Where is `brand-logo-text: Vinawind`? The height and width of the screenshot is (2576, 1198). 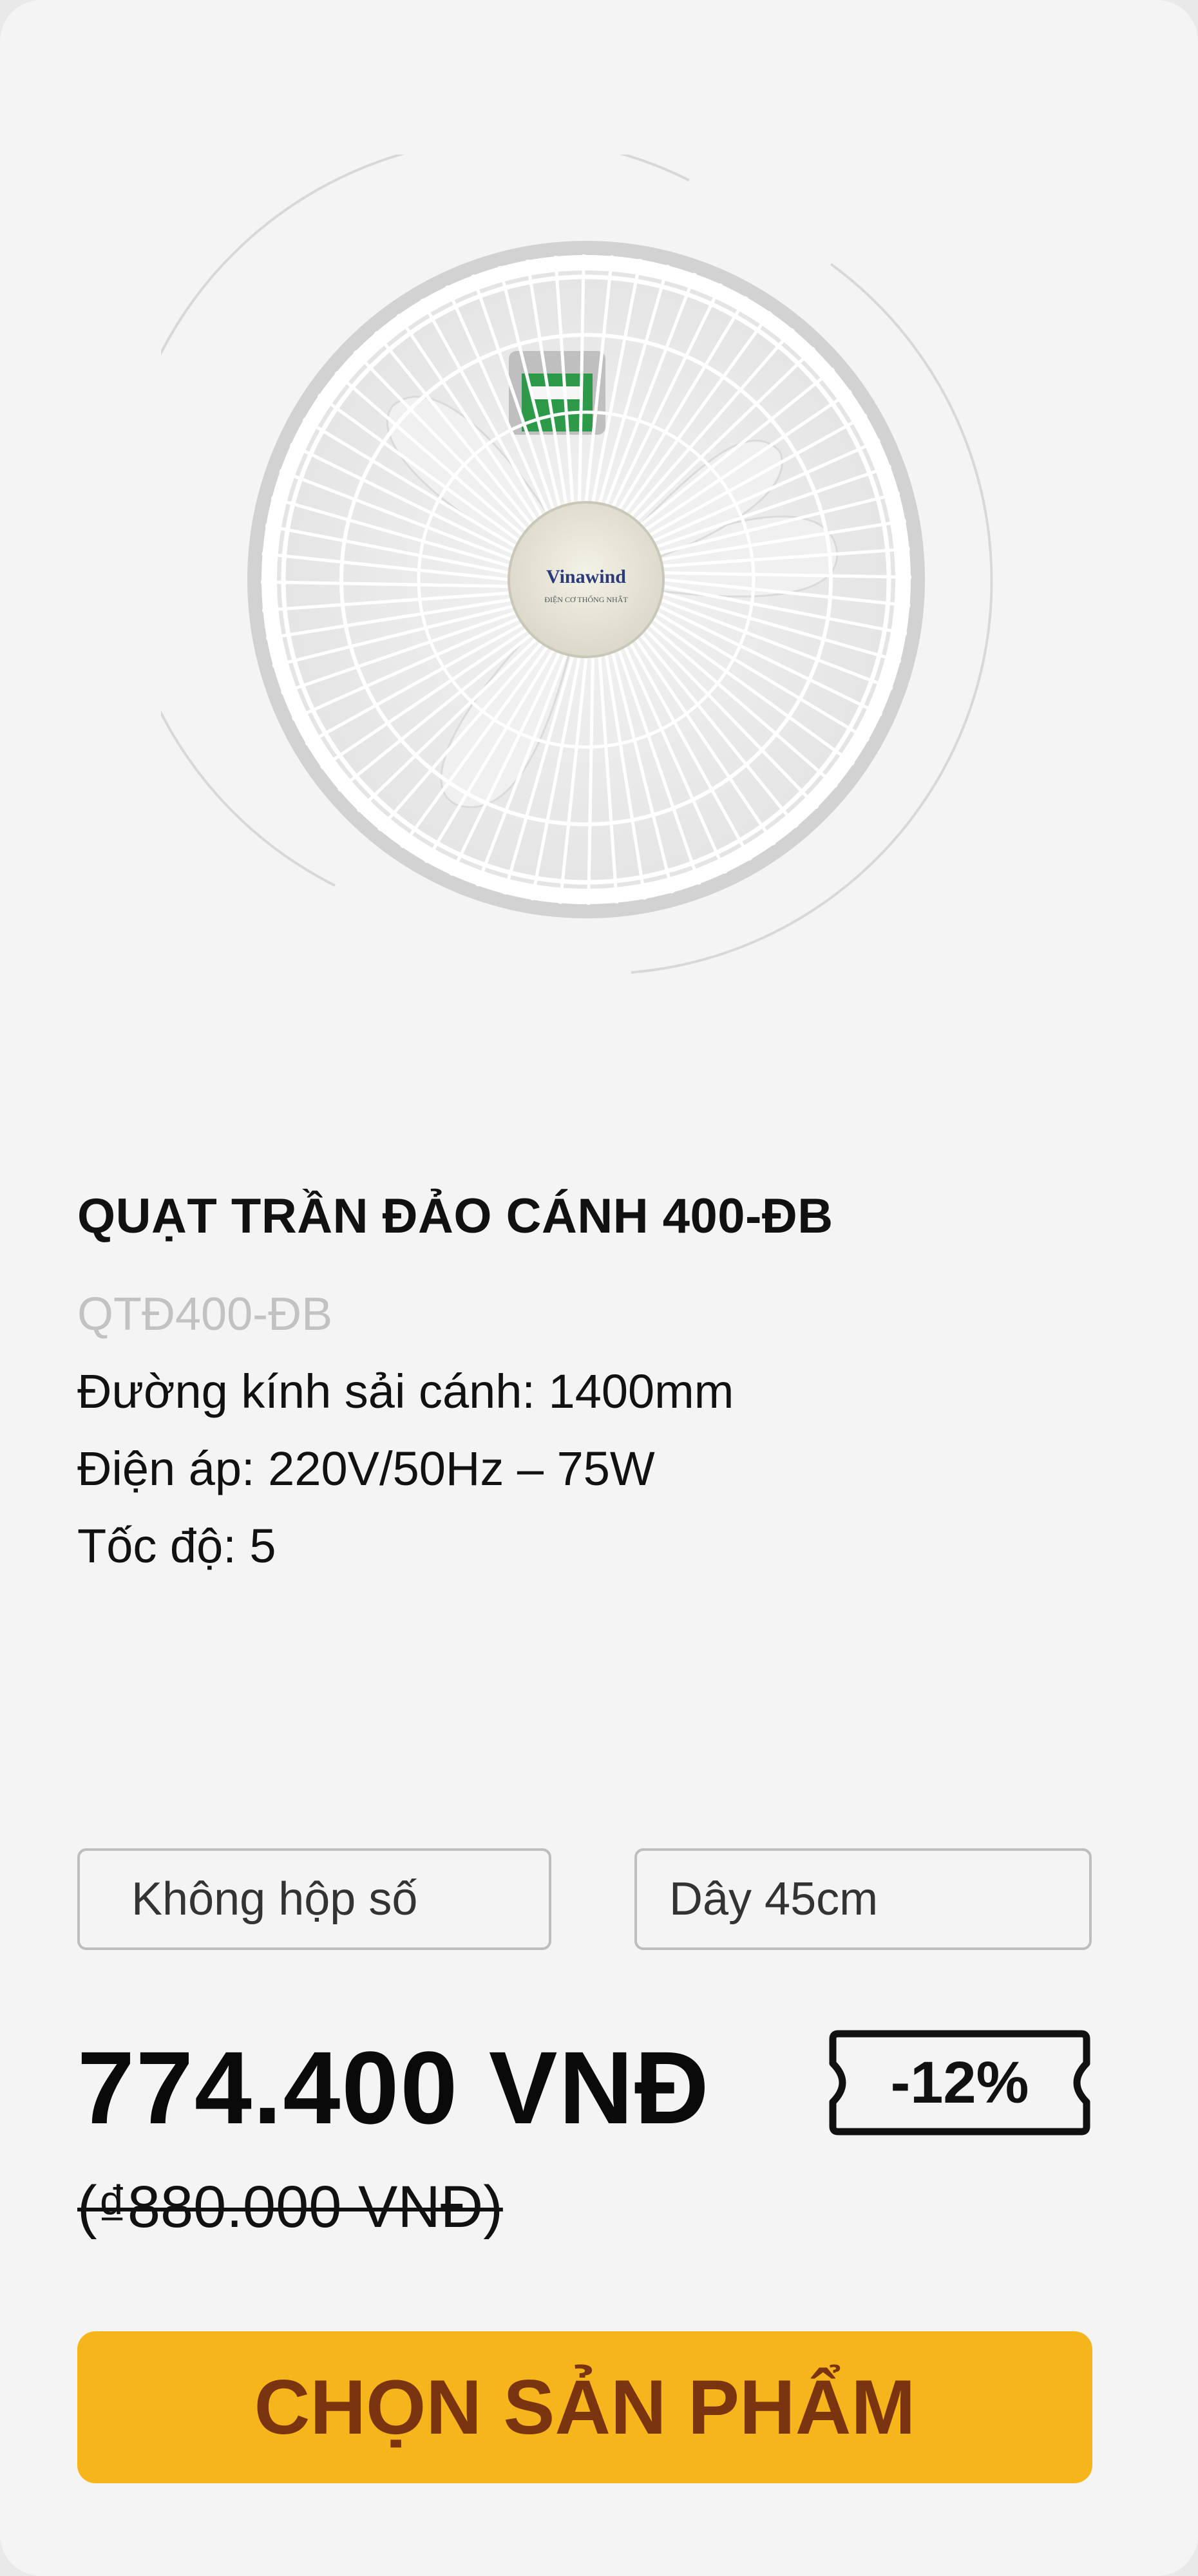 brand-logo-text: Vinawind is located at coordinates (586, 576).